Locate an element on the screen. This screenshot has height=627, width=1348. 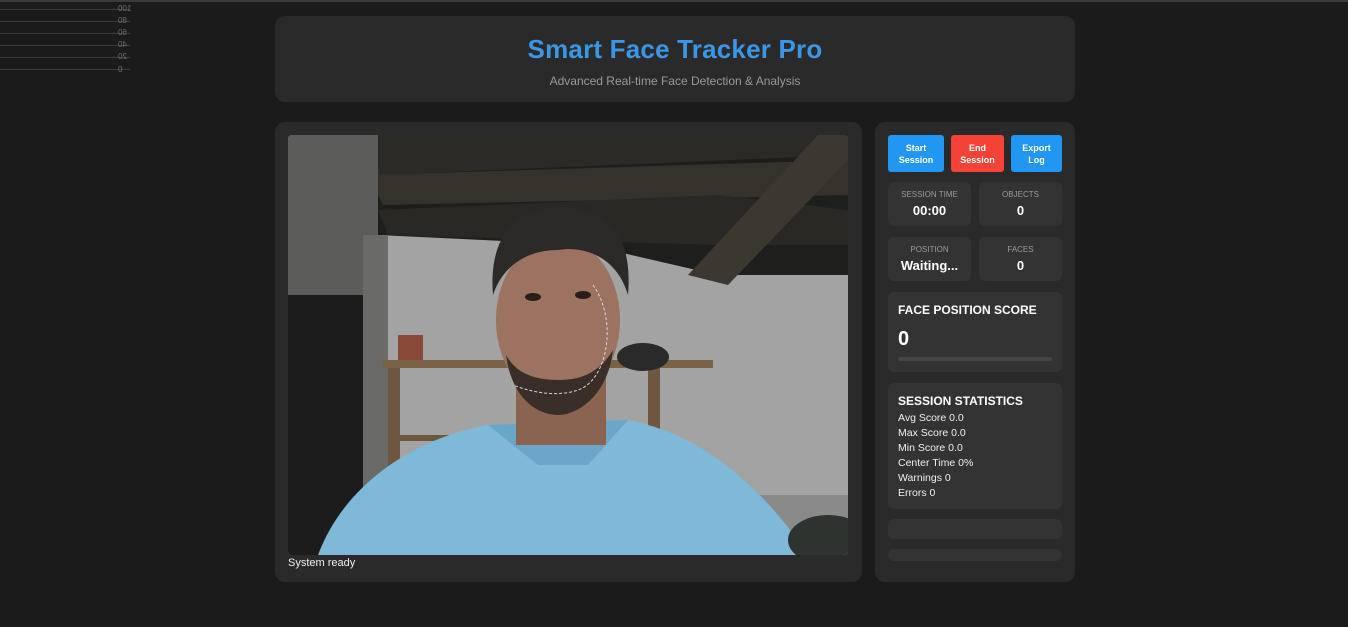
tick-label: 0 is located at coordinates (120, 69).